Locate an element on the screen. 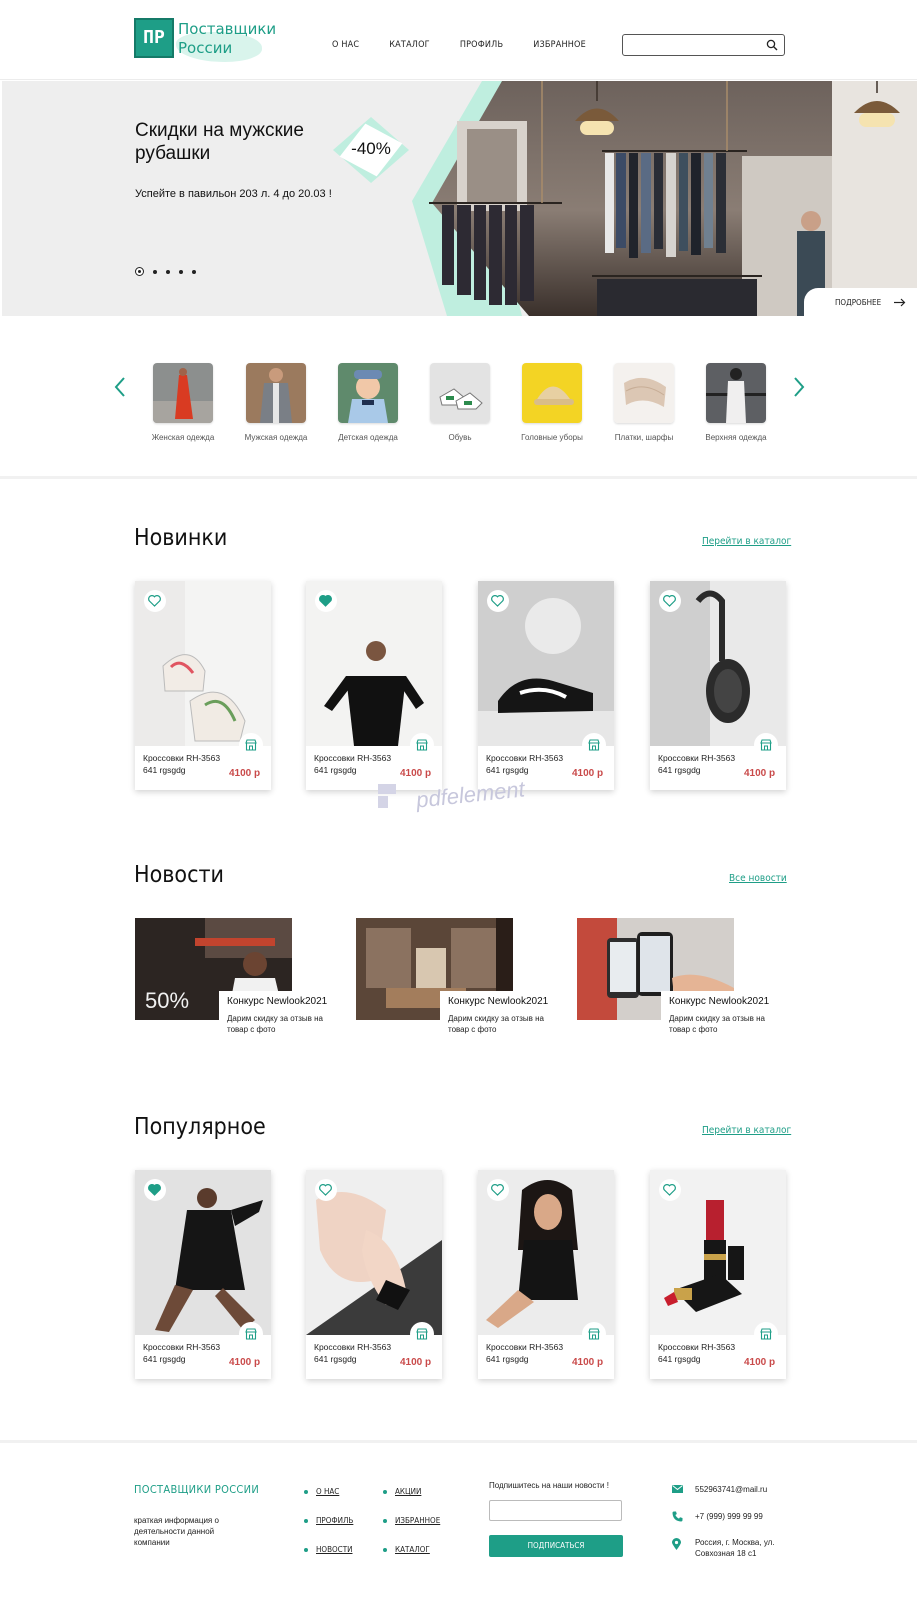  link-to-catalog: Перейти в каталог is located at coordinates (746, 541).